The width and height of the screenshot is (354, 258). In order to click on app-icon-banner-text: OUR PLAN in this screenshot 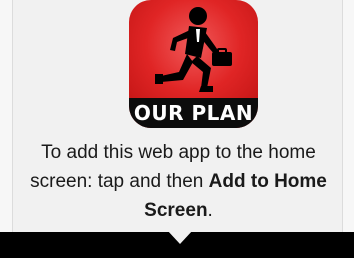, I will do `click(193, 113)`.